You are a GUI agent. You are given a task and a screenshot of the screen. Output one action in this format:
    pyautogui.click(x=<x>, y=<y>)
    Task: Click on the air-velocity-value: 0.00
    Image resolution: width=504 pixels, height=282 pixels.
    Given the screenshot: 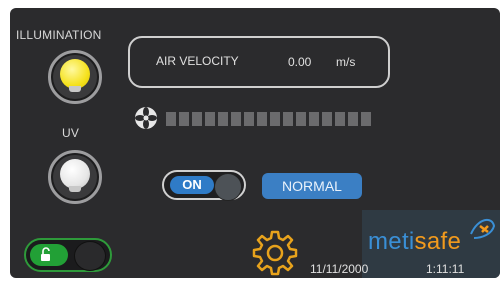 What is the action you would take?
    pyautogui.click(x=300, y=62)
    